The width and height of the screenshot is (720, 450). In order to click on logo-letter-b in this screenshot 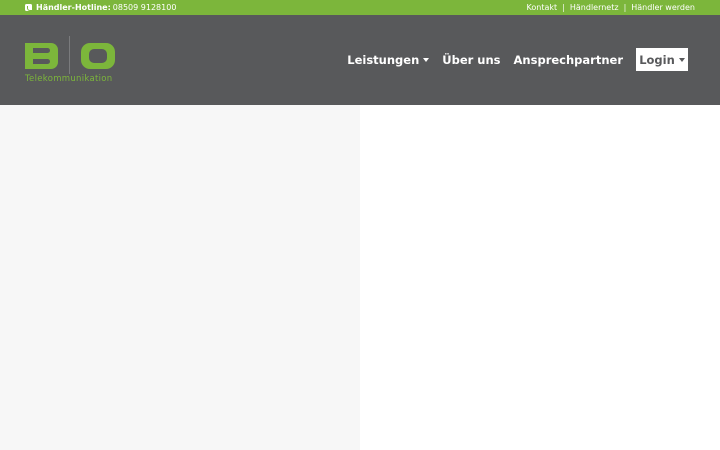, I will do `click(41, 56)`.